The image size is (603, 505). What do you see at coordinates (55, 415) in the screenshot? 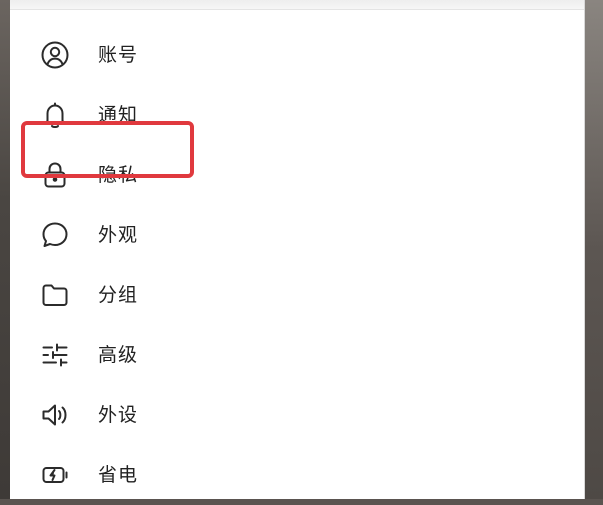
I see `speaker-icon` at bounding box center [55, 415].